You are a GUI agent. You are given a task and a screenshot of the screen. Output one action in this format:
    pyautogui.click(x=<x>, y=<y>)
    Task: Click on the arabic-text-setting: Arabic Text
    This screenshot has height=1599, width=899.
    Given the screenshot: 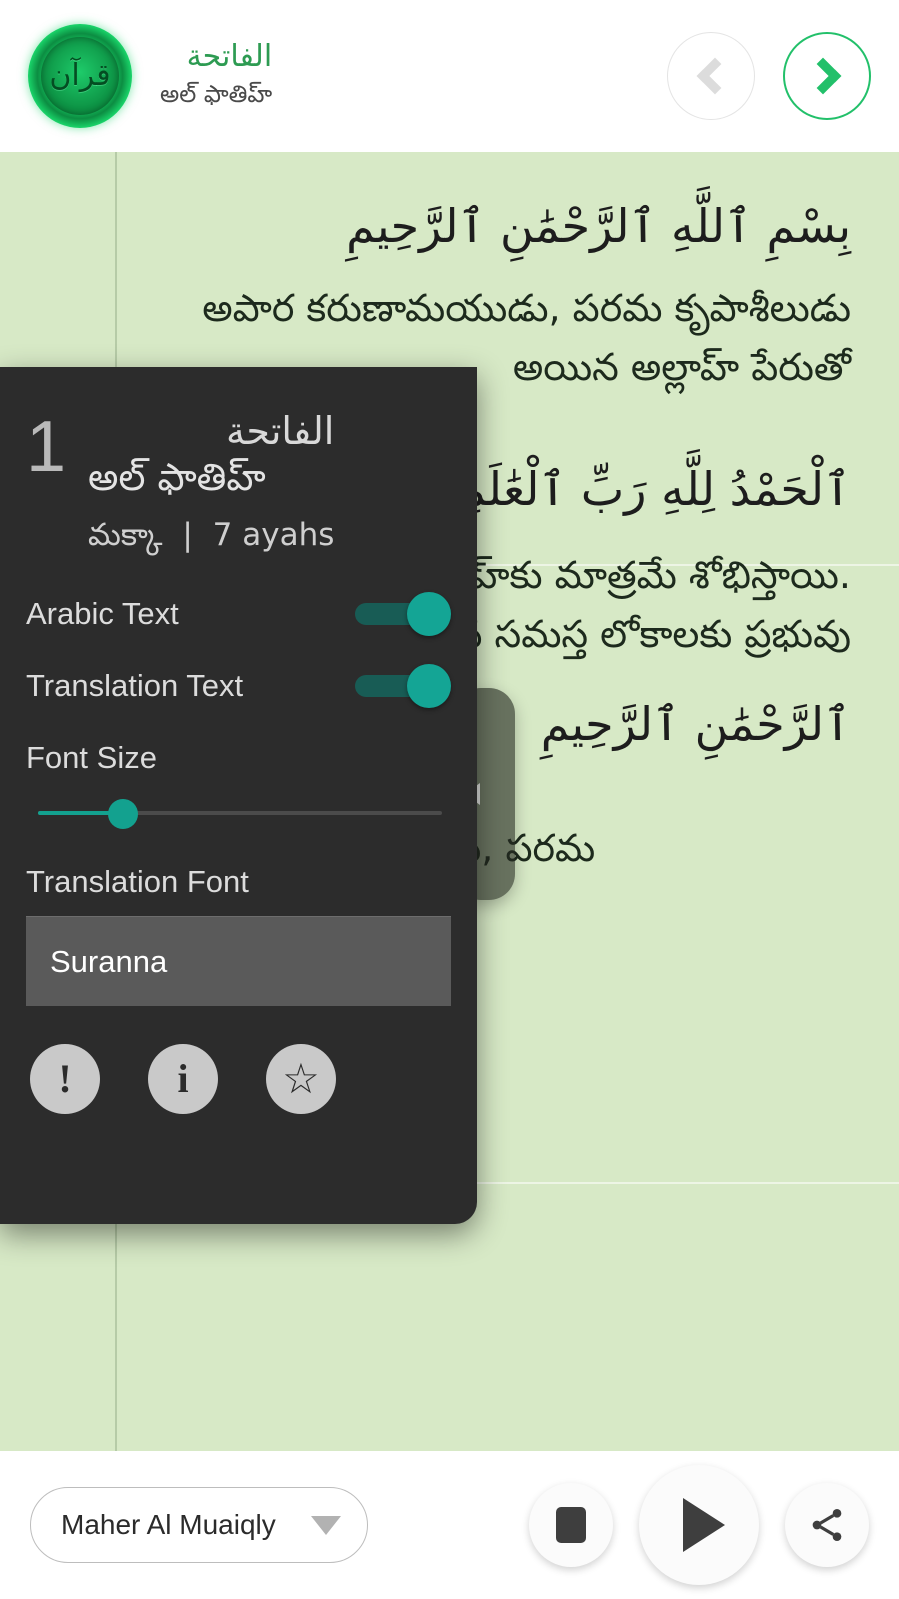 What is the action you would take?
    pyautogui.click(x=238, y=614)
    